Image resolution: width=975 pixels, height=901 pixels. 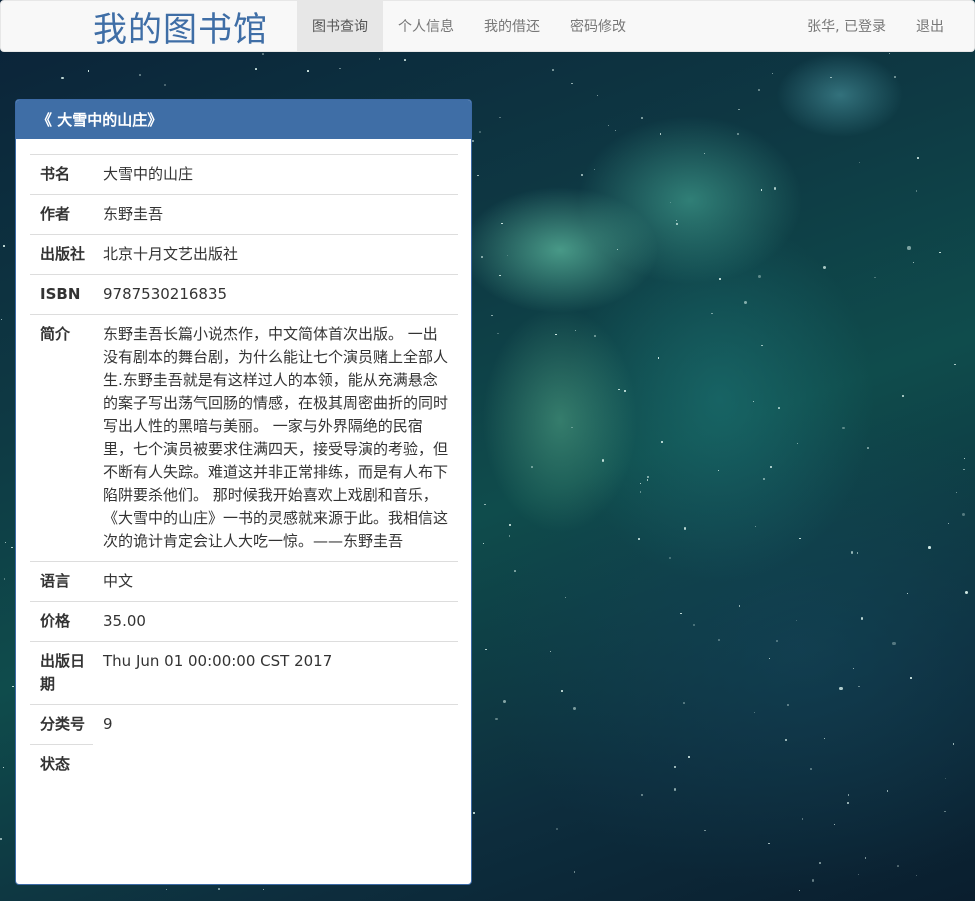 What do you see at coordinates (275, 581) in the screenshot?
I see `field-value: 中文` at bounding box center [275, 581].